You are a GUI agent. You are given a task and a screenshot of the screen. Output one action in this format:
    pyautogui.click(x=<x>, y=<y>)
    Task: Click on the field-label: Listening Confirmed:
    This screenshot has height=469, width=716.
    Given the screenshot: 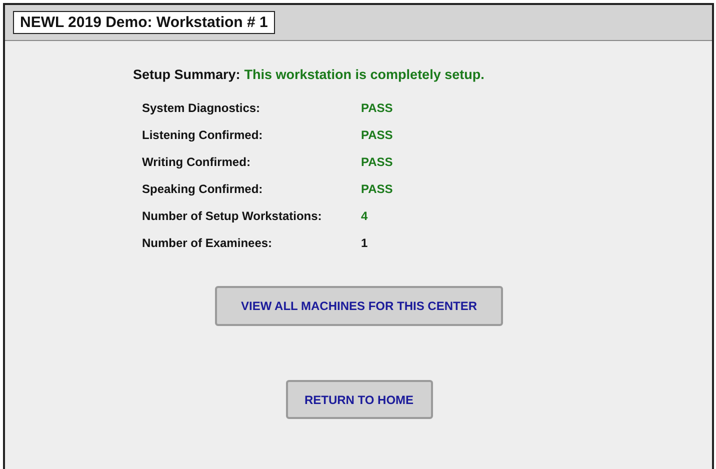 What is the action you would take?
    pyautogui.click(x=203, y=135)
    